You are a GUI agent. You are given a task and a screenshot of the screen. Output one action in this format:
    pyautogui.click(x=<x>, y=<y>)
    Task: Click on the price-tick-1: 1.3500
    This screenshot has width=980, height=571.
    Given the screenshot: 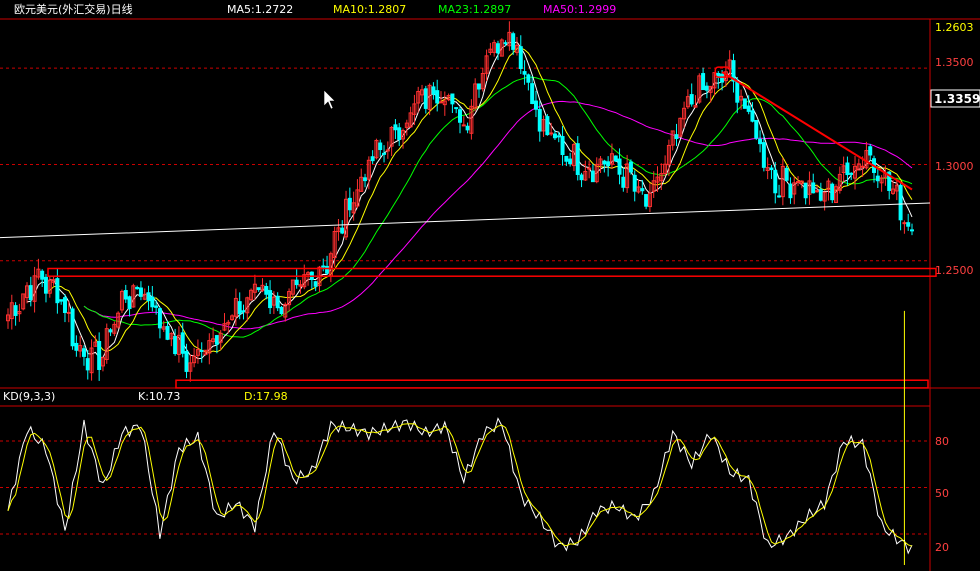 What is the action you would take?
    pyautogui.click(x=954, y=62)
    